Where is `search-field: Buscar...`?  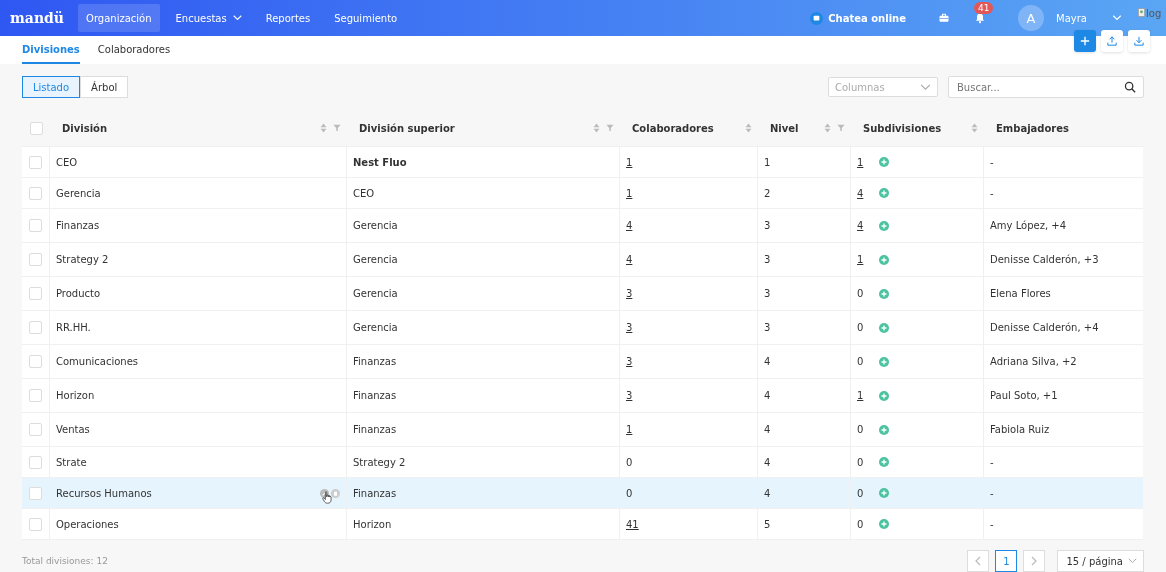 search-field: Buscar... is located at coordinates (1046, 87).